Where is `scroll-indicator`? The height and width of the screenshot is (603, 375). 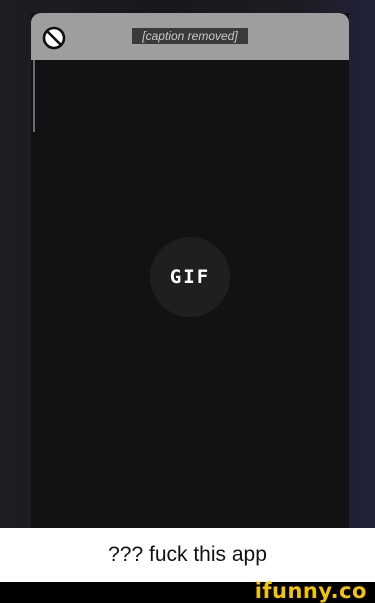 scroll-indicator is located at coordinates (34, 96).